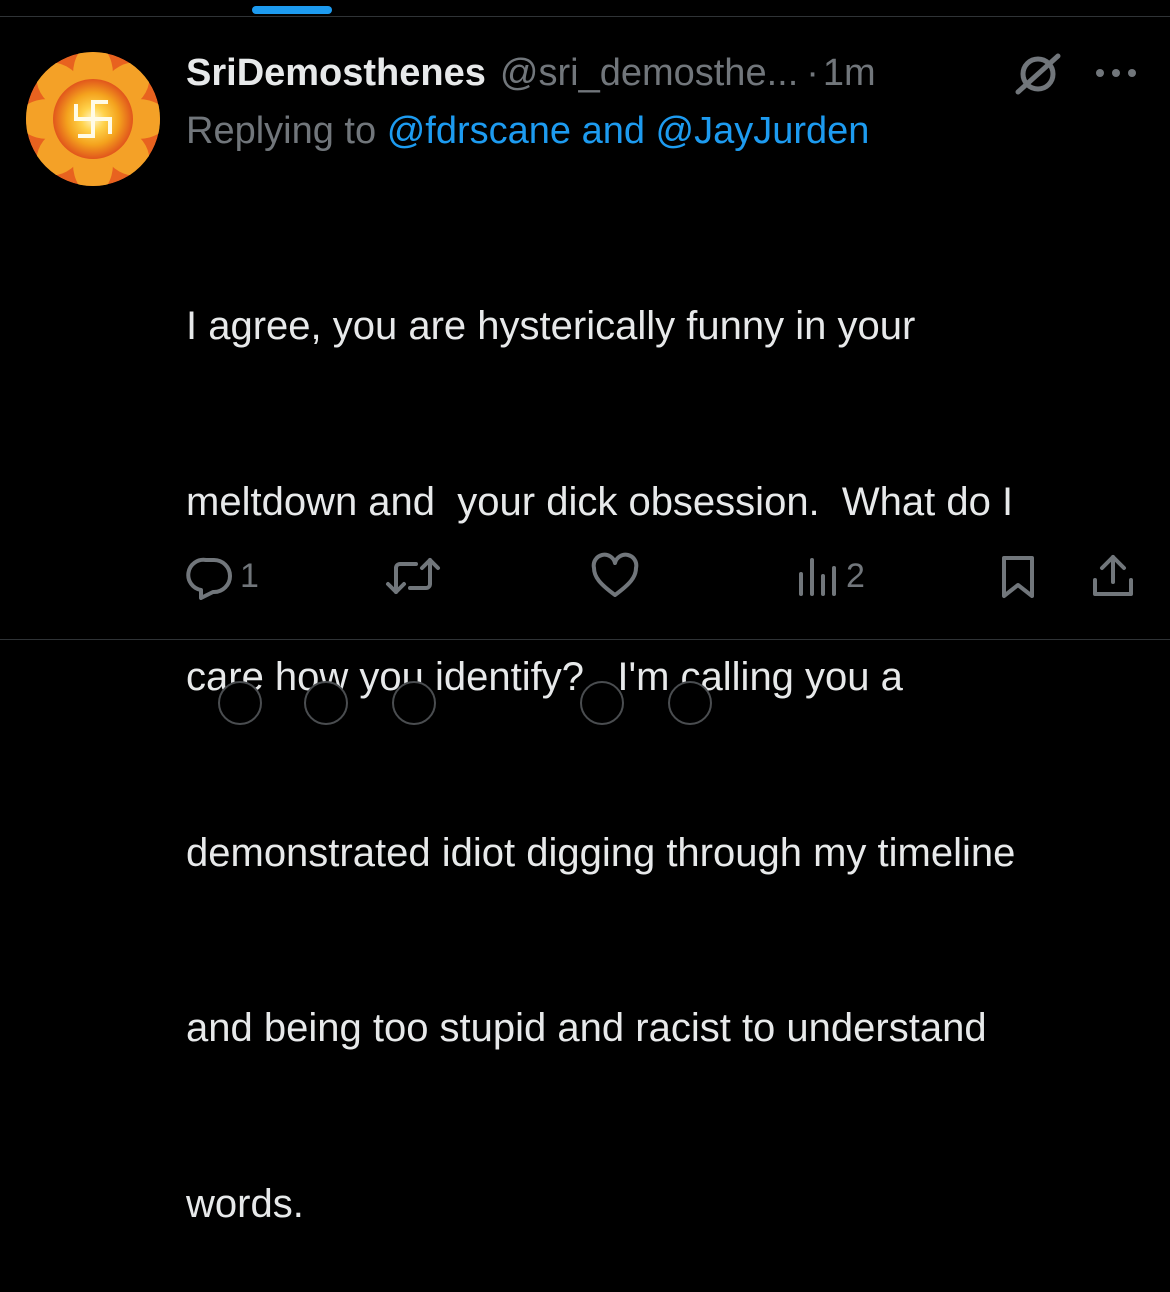  What do you see at coordinates (336, 73) in the screenshot?
I see `display-name: SriDemosthenes` at bounding box center [336, 73].